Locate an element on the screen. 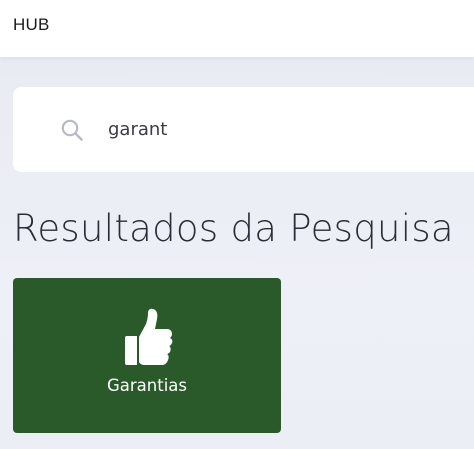 The image size is (474, 449). result-card-label: Garantias is located at coordinates (146, 385).